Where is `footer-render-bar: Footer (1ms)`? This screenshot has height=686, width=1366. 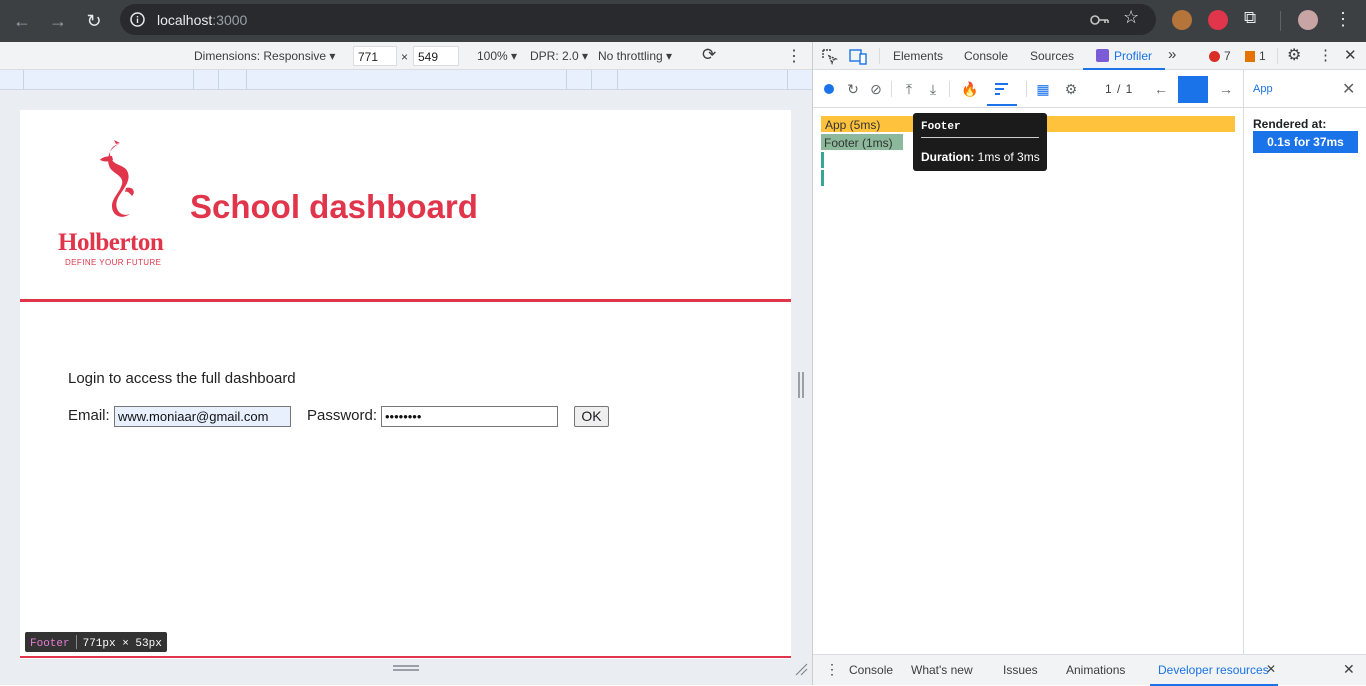
footer-render-bar: Footer (1ms) is located at coordinates (862, 142).